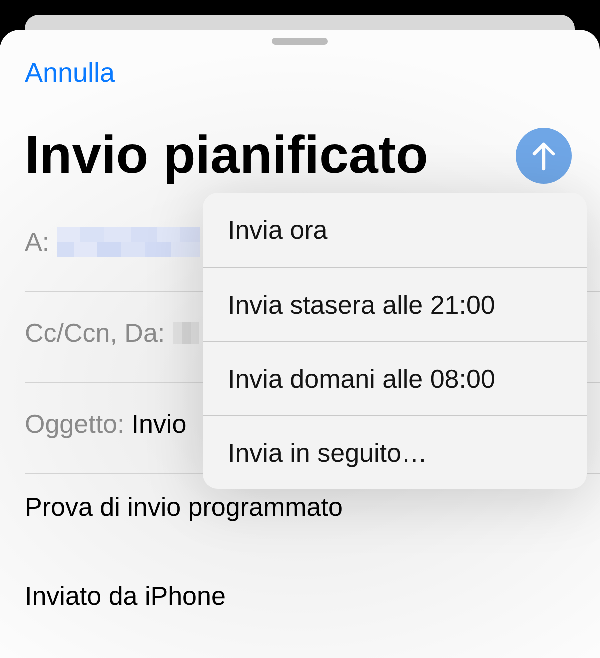 This screenshot has height=658, width=600. I want to click on menu-item: Invia stasera alle 21:00, so click(395, 304).